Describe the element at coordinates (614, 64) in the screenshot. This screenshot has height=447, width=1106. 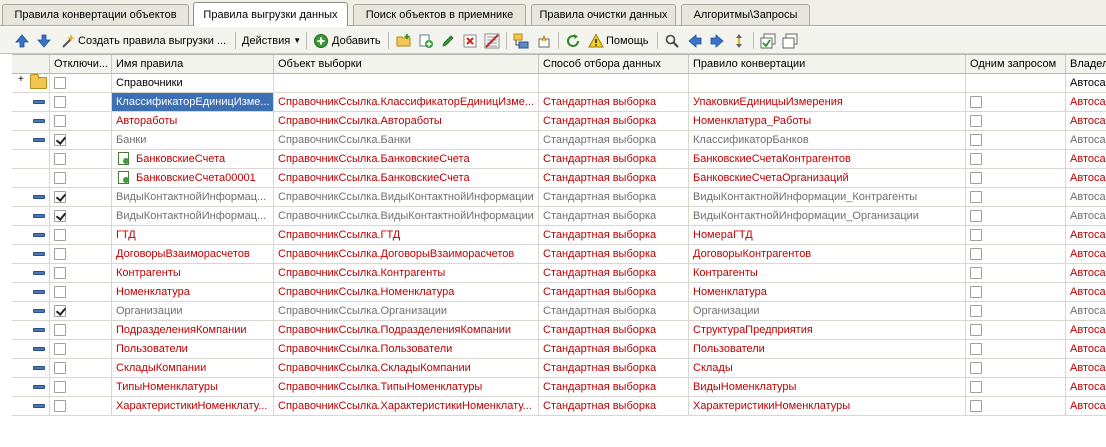
I see `header-selection-method: Способ отбора данных` at that location.